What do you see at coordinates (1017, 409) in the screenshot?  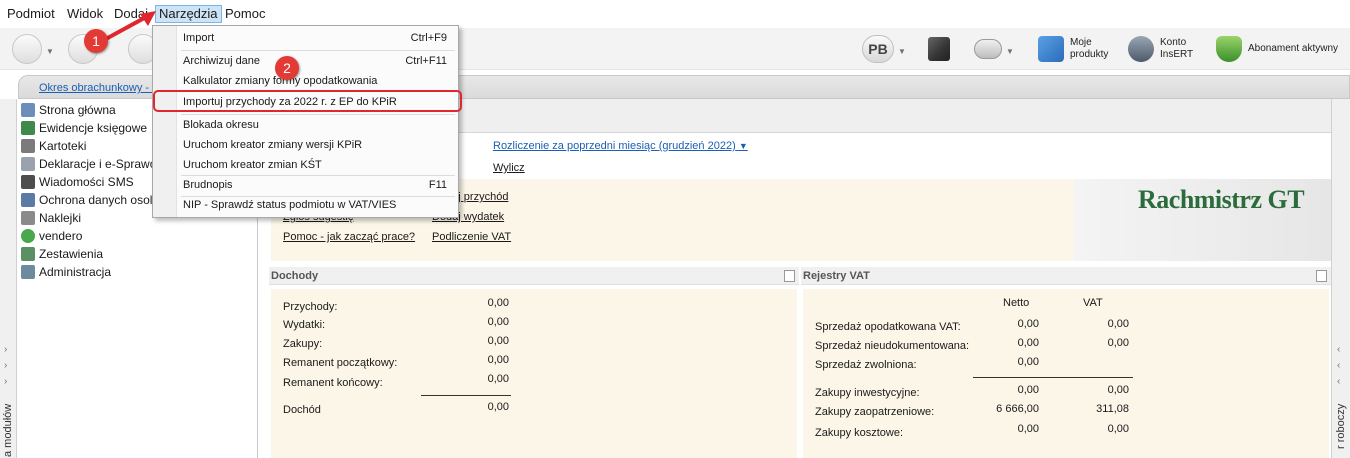 I see `vat-row-netto: 6 666,00` at bounding box center [1017, 409].